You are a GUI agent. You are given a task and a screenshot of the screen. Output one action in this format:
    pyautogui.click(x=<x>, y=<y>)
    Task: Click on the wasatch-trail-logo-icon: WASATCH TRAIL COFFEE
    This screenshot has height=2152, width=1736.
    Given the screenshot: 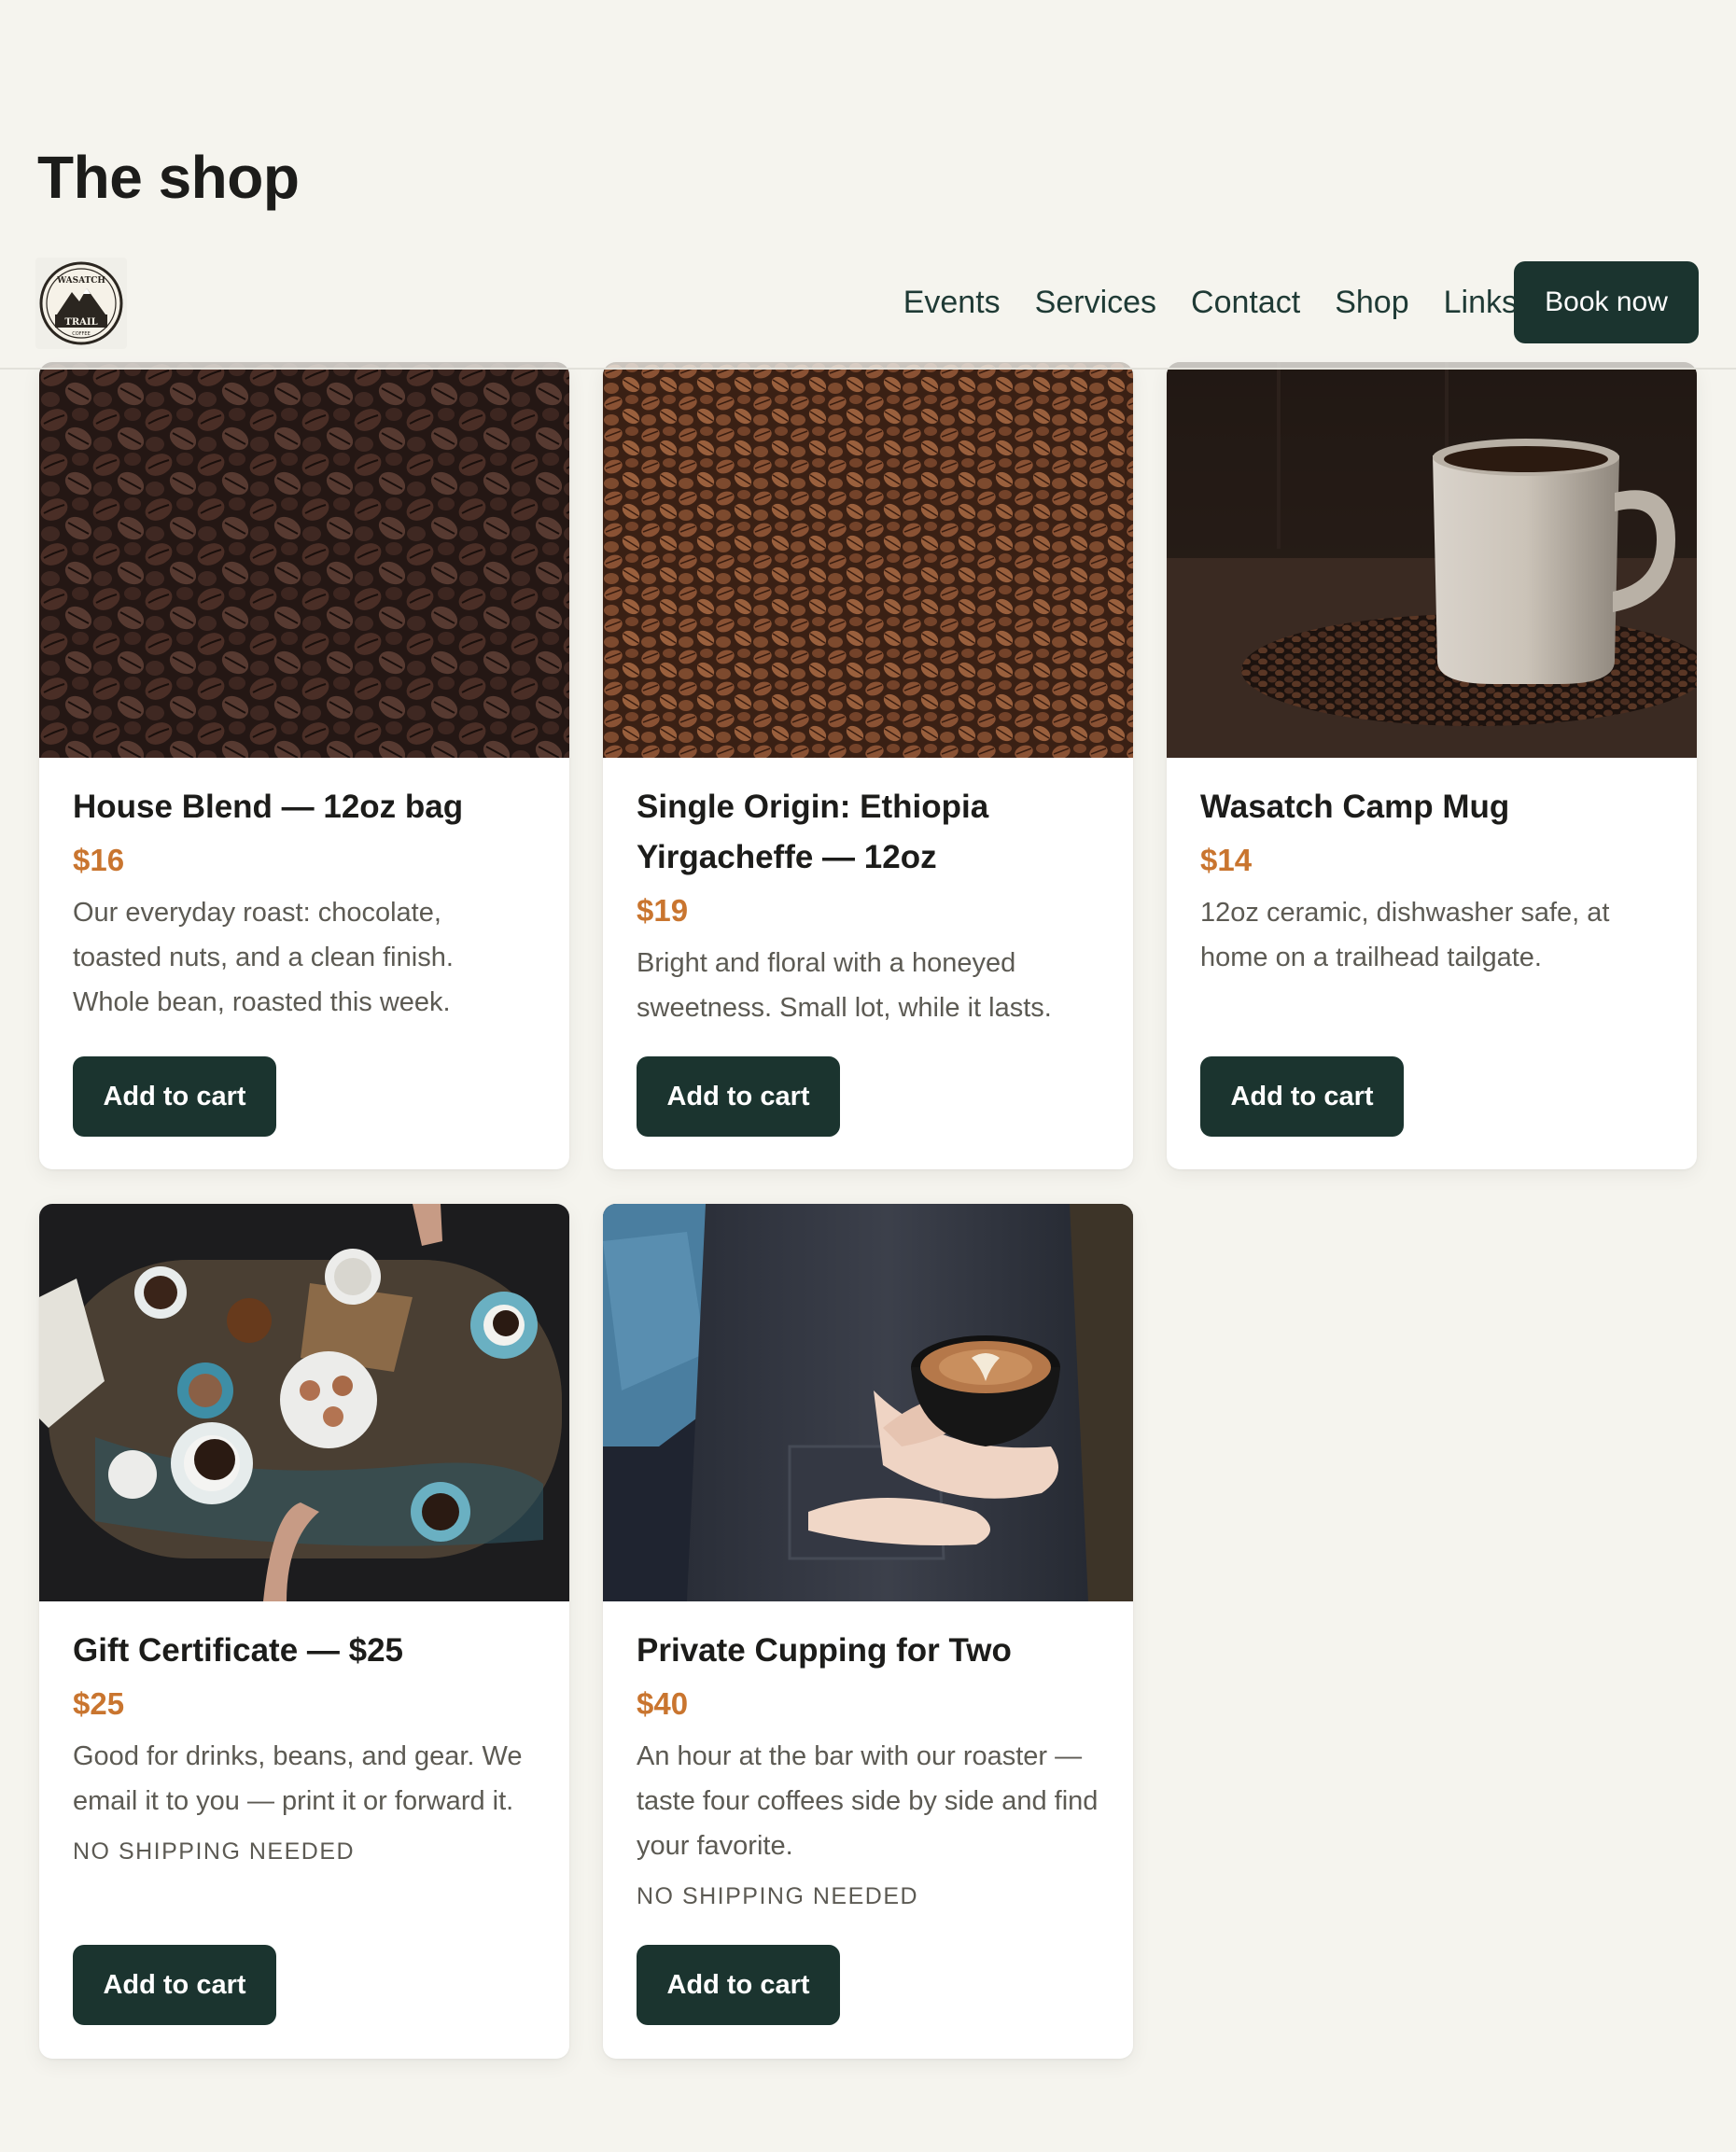 What is the action you would take?
    pyautogui.click(x=81, y=303)
    